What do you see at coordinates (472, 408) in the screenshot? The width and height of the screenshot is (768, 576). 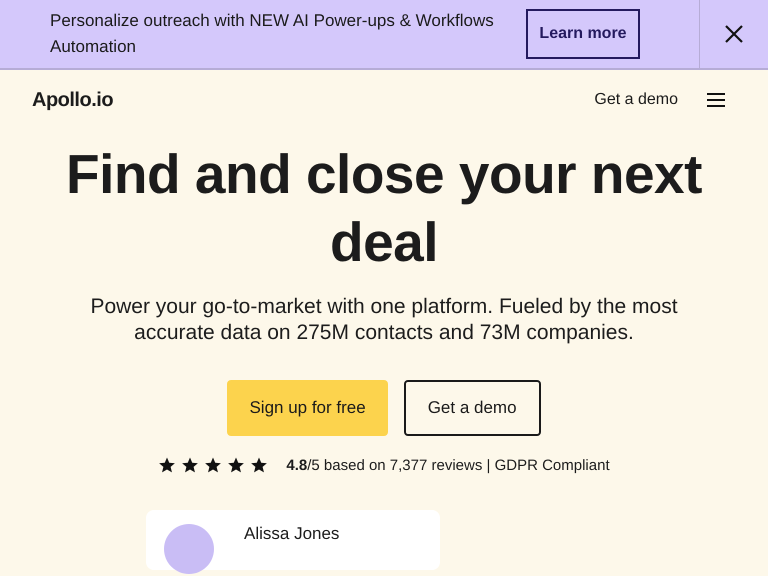 I see `demo-button: Get a demo` at bounding box center [472, 408].